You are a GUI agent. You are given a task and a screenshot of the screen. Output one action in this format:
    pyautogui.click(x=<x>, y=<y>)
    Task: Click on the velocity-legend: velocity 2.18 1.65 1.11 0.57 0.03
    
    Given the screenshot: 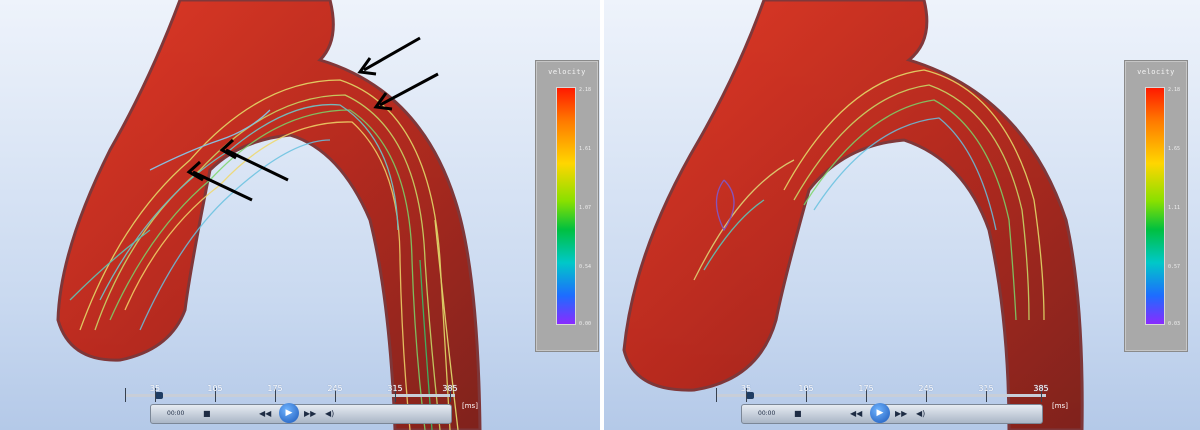 What is the action you would take?
    pyautogui.click(x=1156, y=206)
    